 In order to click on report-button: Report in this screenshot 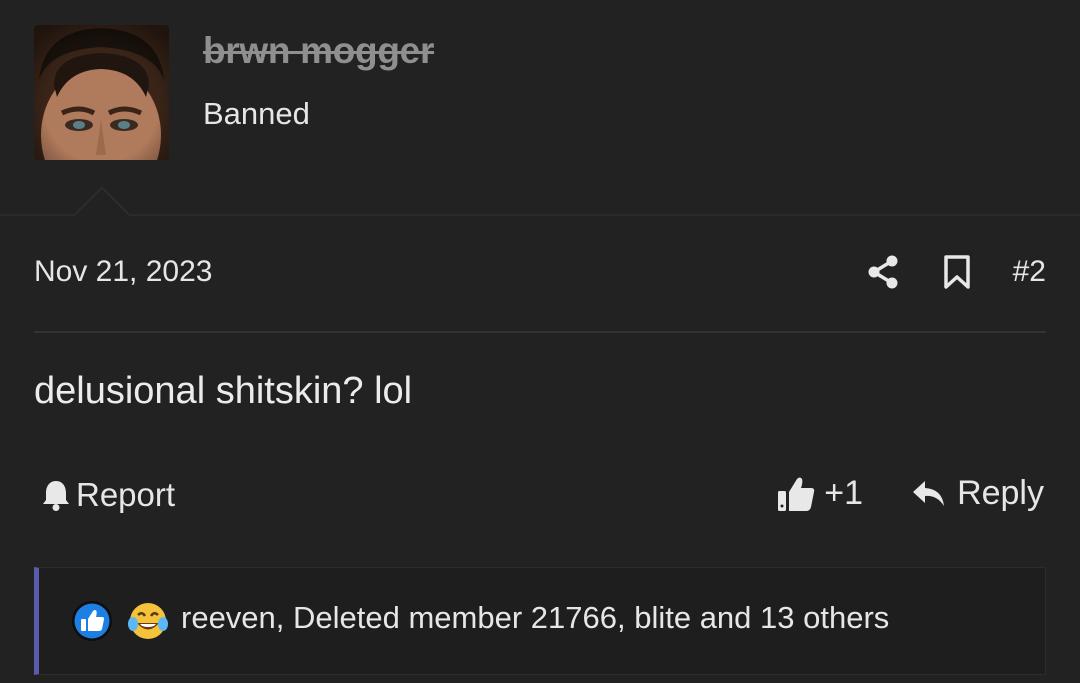, I will do `click(107, 495)`.